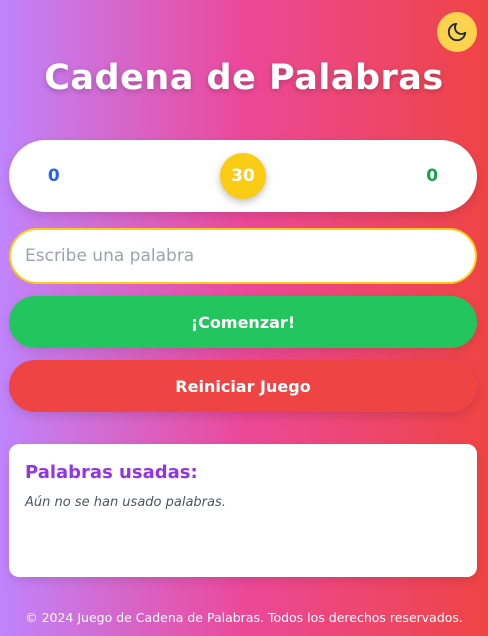  What do you see at coordinates (53, 176) in the screenshot?
I see `player1-score-value: 0` at bounding box center [53, 176].